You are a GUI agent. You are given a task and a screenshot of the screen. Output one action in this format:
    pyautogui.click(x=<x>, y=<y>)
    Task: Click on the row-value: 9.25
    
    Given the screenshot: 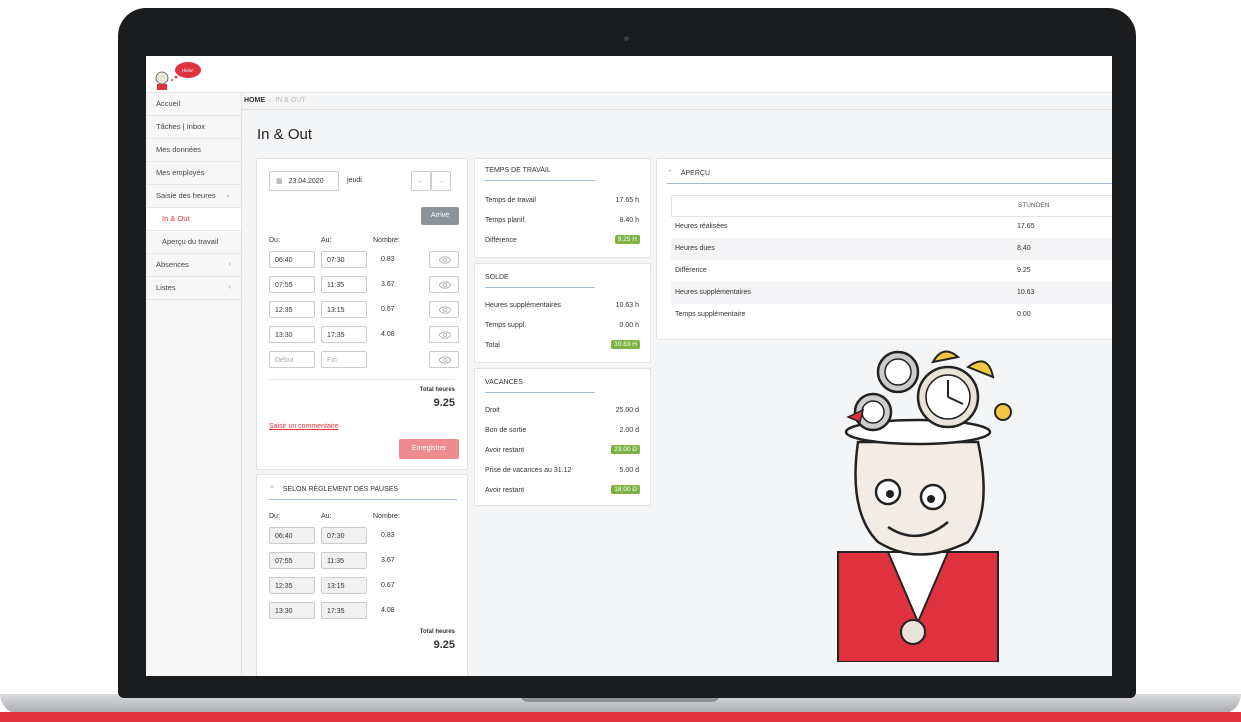 What is the action you would take?
    pyautogui.click(x=1024, y=270)
    